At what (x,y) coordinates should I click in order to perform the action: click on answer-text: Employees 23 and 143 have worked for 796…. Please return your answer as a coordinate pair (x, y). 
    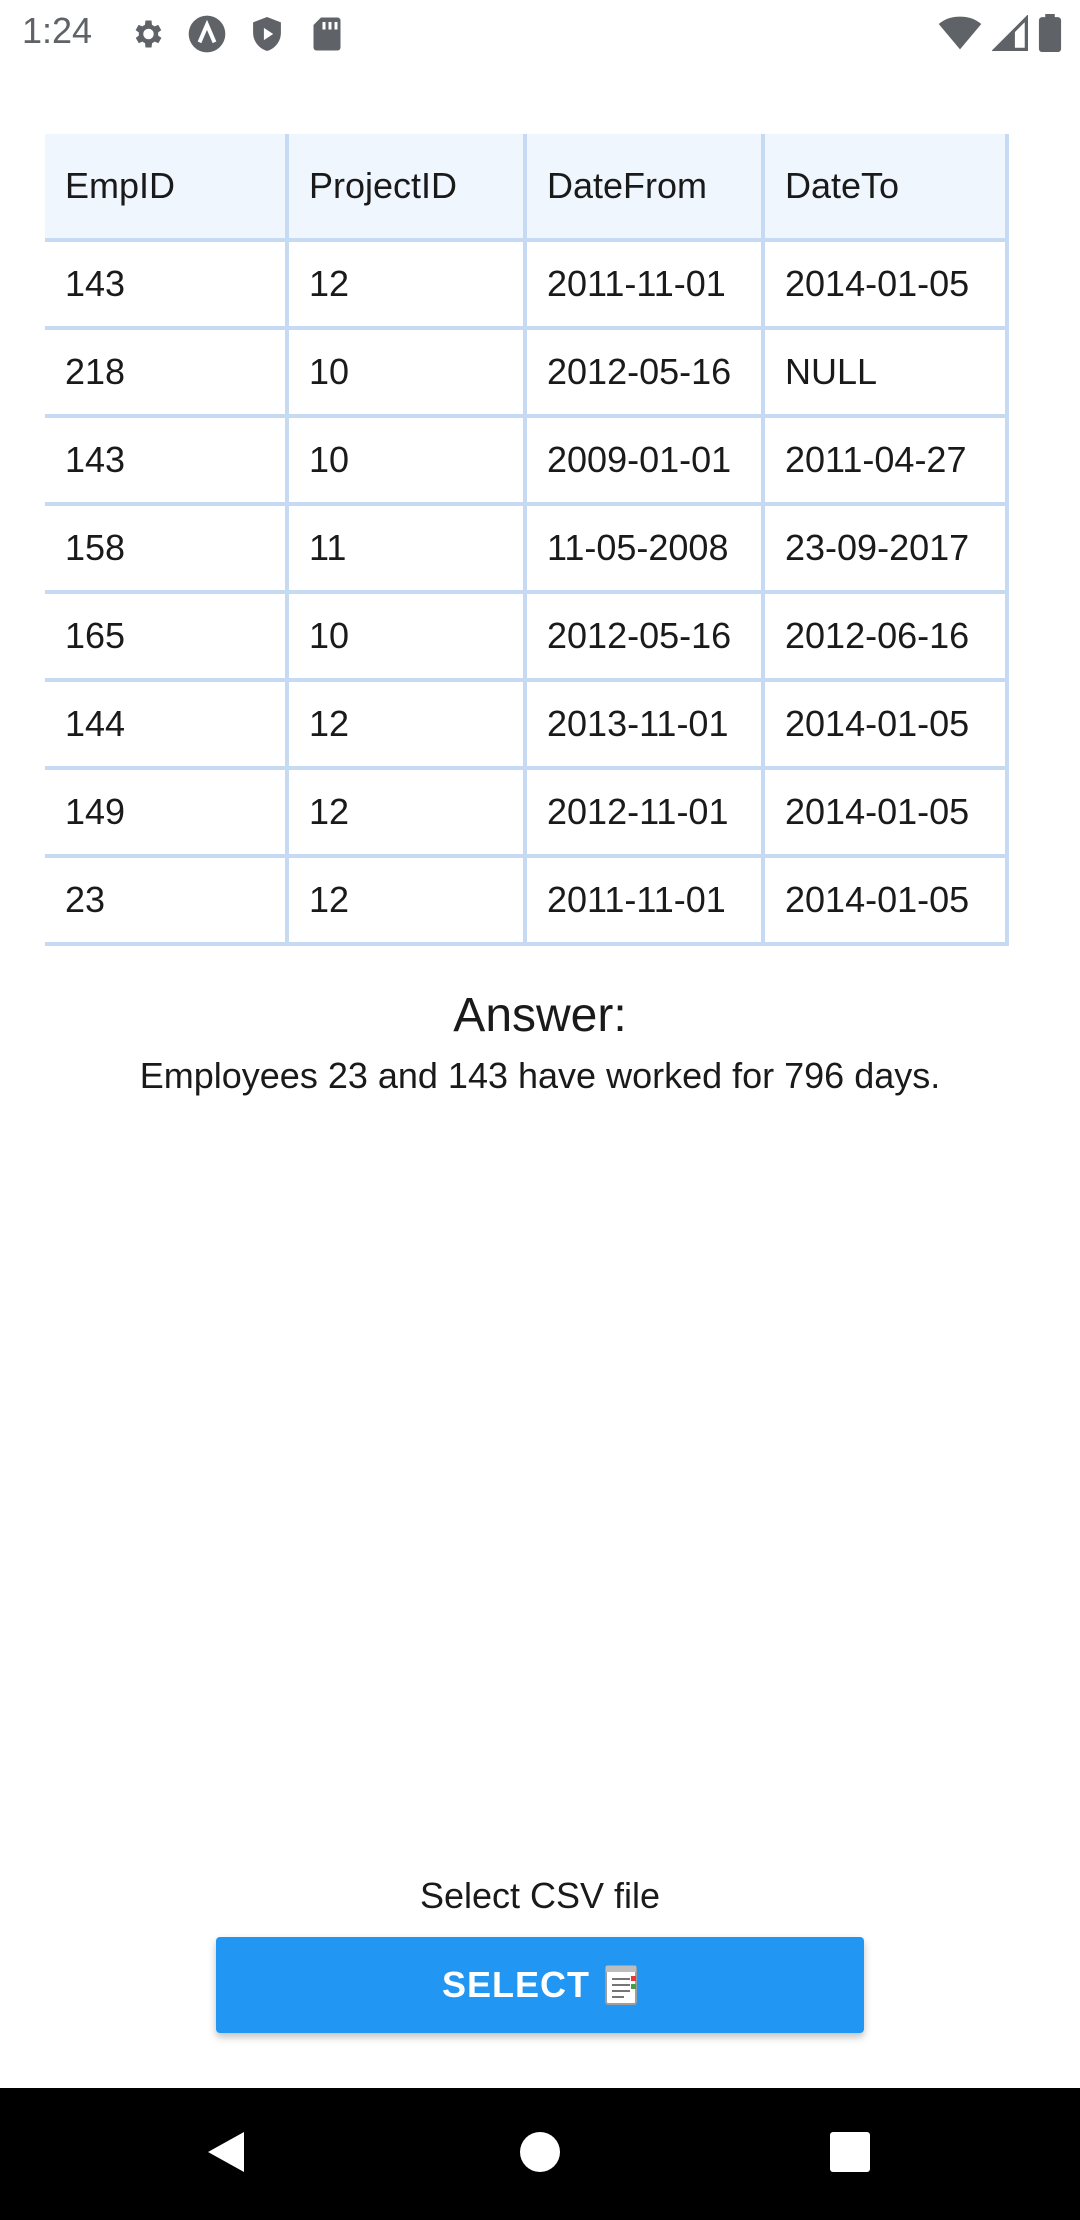
    Looking at the image, I should click on (540, 1075).